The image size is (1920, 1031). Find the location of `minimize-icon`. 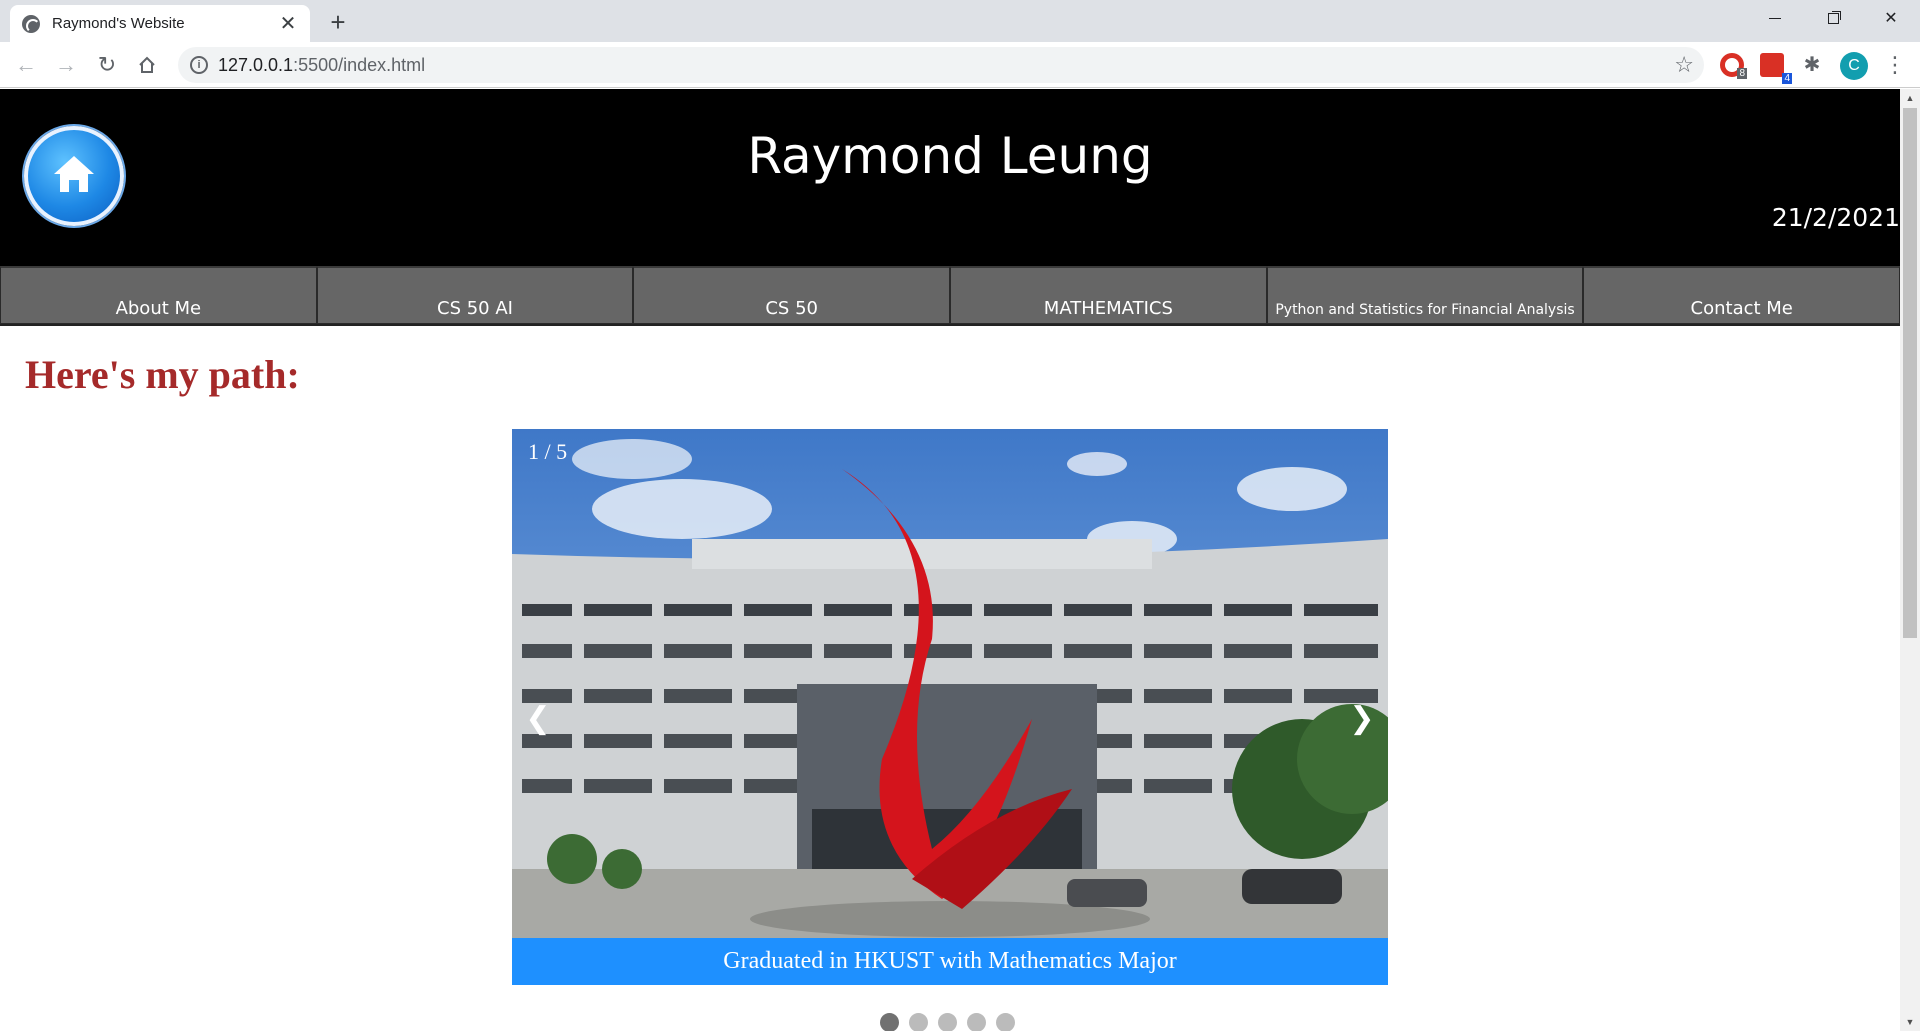

minimize-icon is located at coordinates (1775, 19).